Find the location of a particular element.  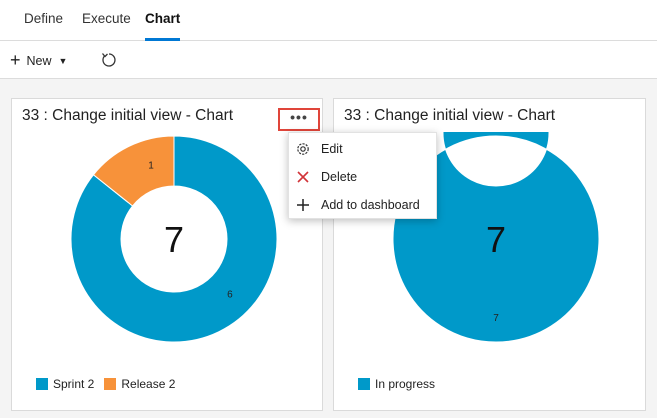

donut-data-label: 7 is located at coordinates (496, 318).